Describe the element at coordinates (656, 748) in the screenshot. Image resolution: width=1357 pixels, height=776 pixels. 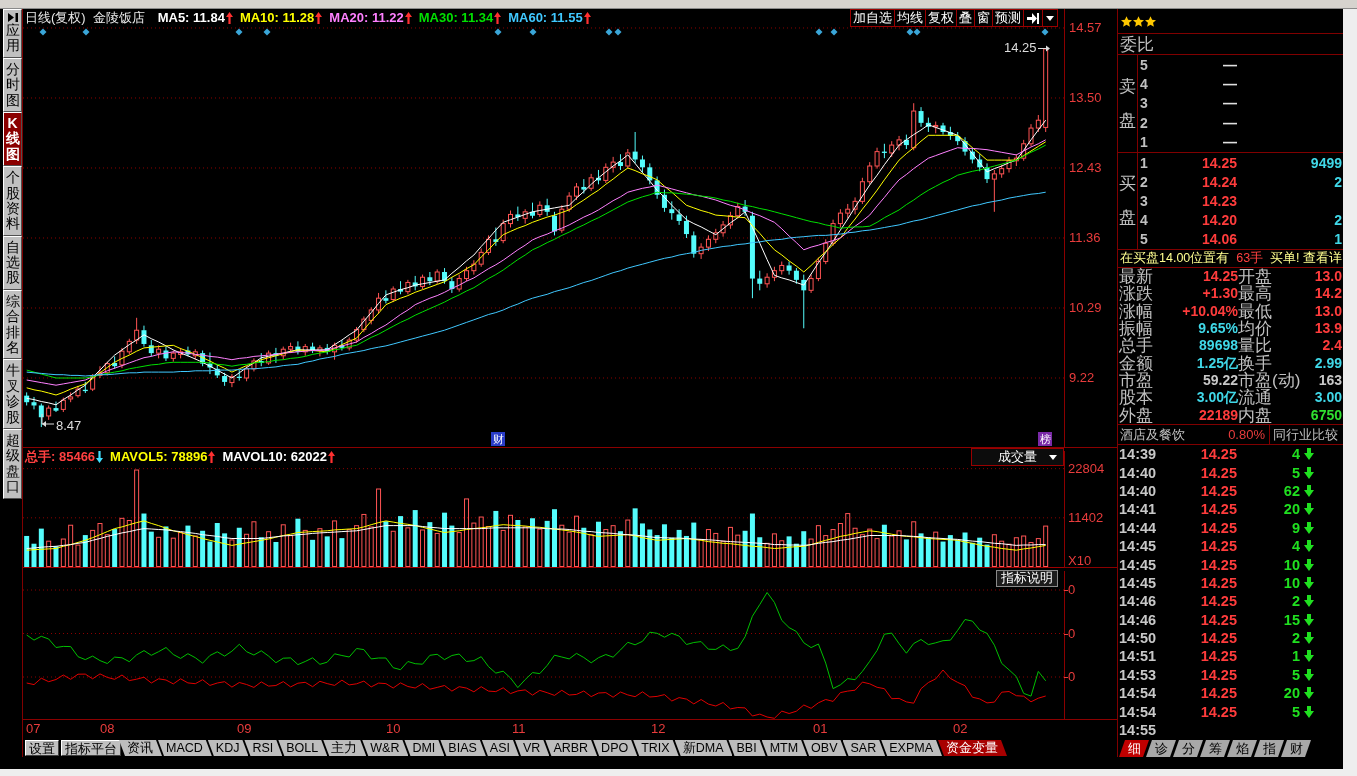
I see `indicator-tab: TRIX` at that location.